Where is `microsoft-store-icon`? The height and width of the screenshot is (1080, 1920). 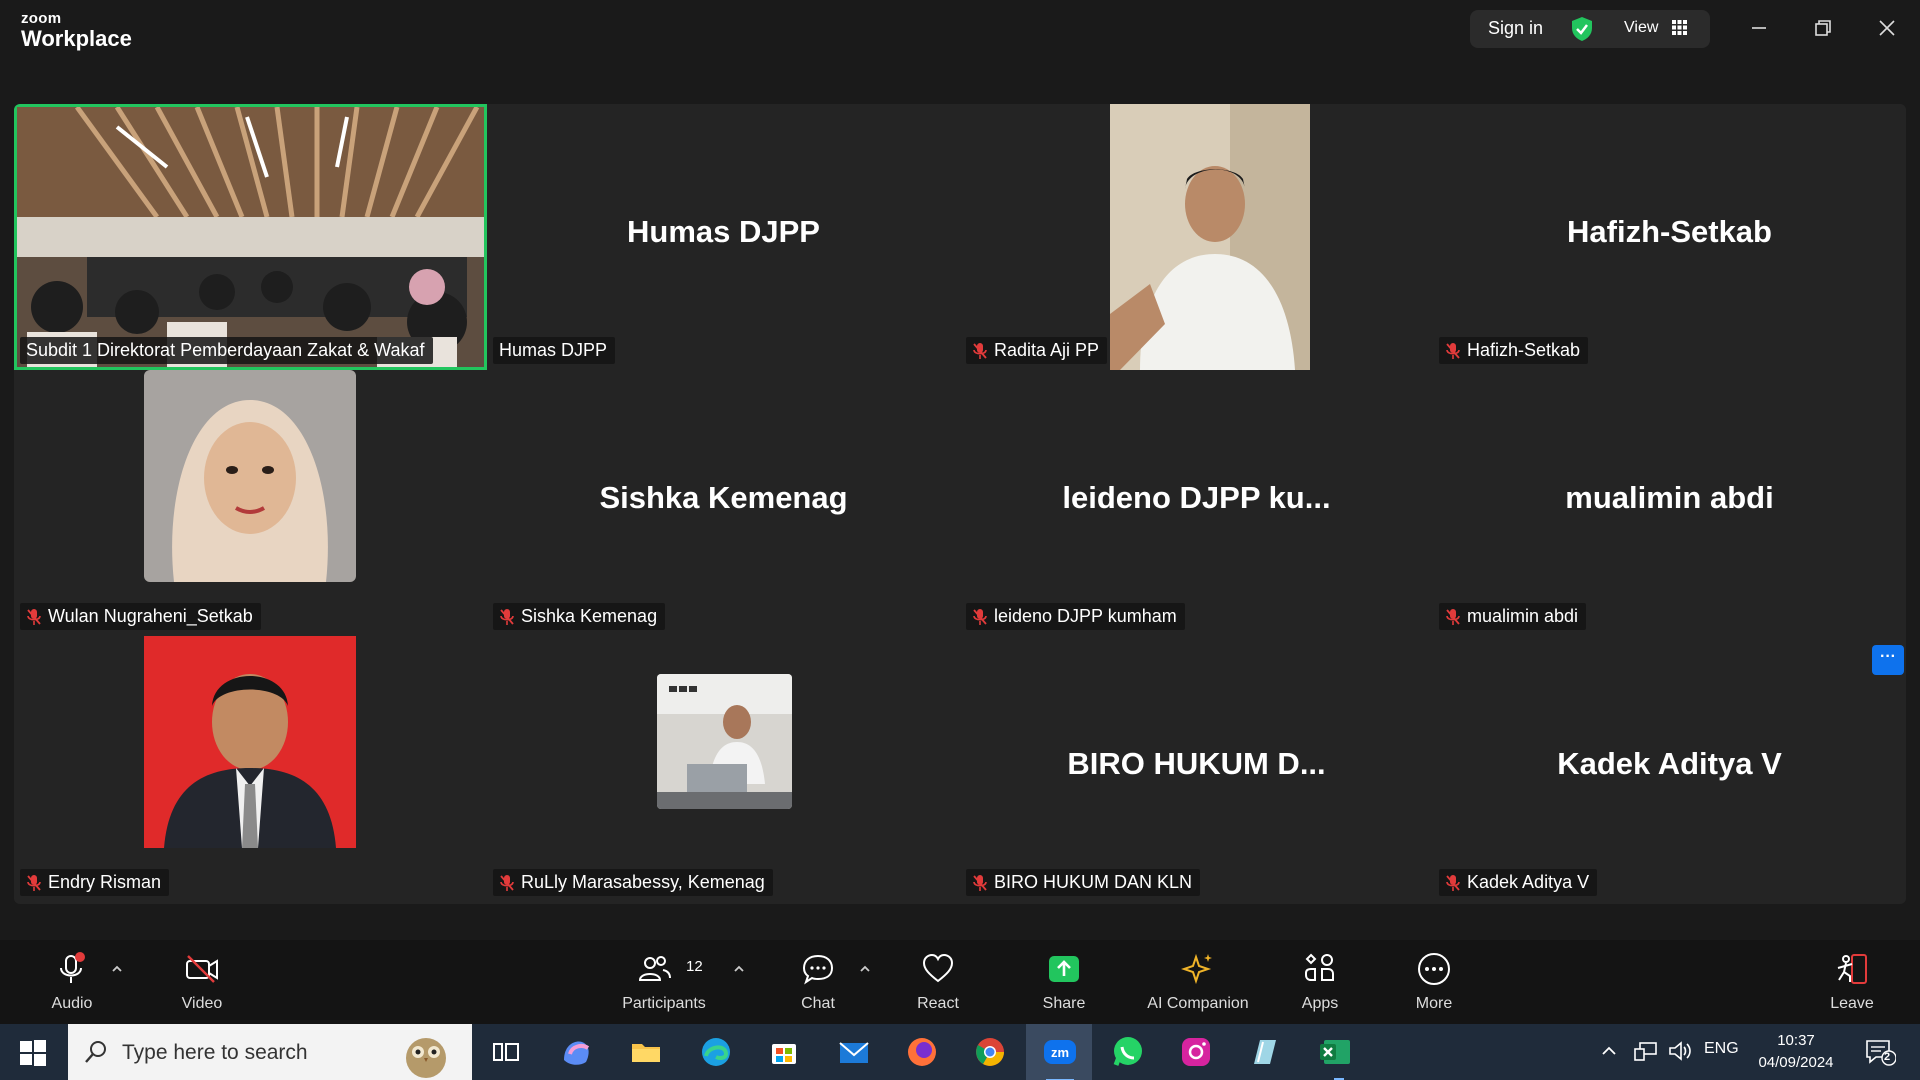 microsoft-store-icon is located at coordinates (784, 1052).